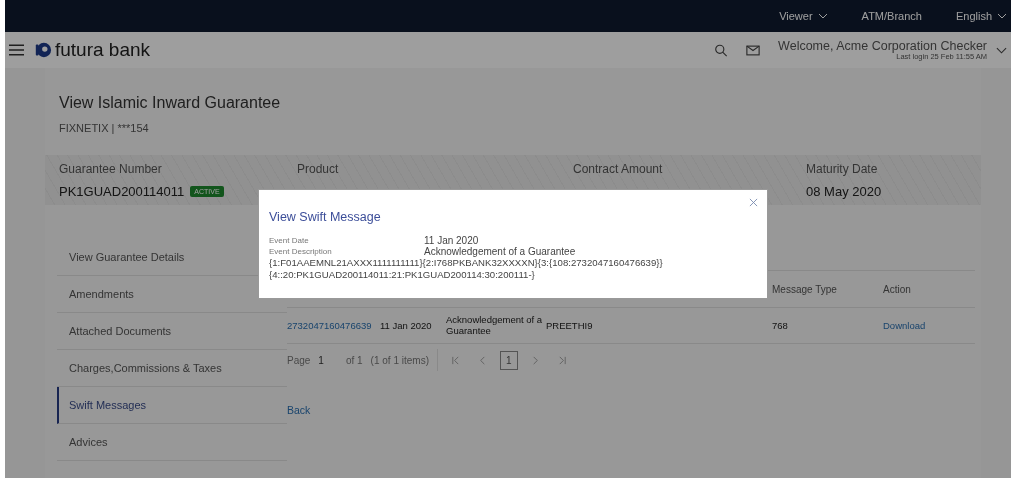 The width and height of the screenshot is (1011, 478). What do you see at coordinates (618, 168) in the screenshot?
I see `summary-label: Contract Amount` at bounding box center [618, 168].